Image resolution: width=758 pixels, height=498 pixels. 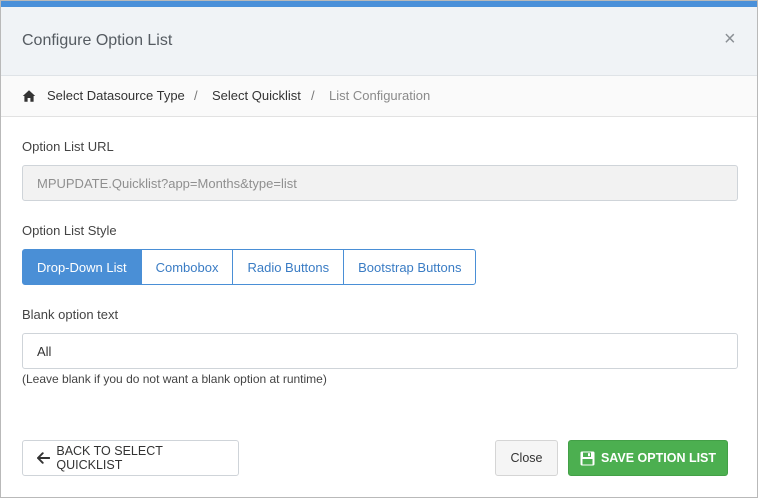 I want to click on style-drop-down-list-button: Drop-Down List, so click(x=82, y=267).